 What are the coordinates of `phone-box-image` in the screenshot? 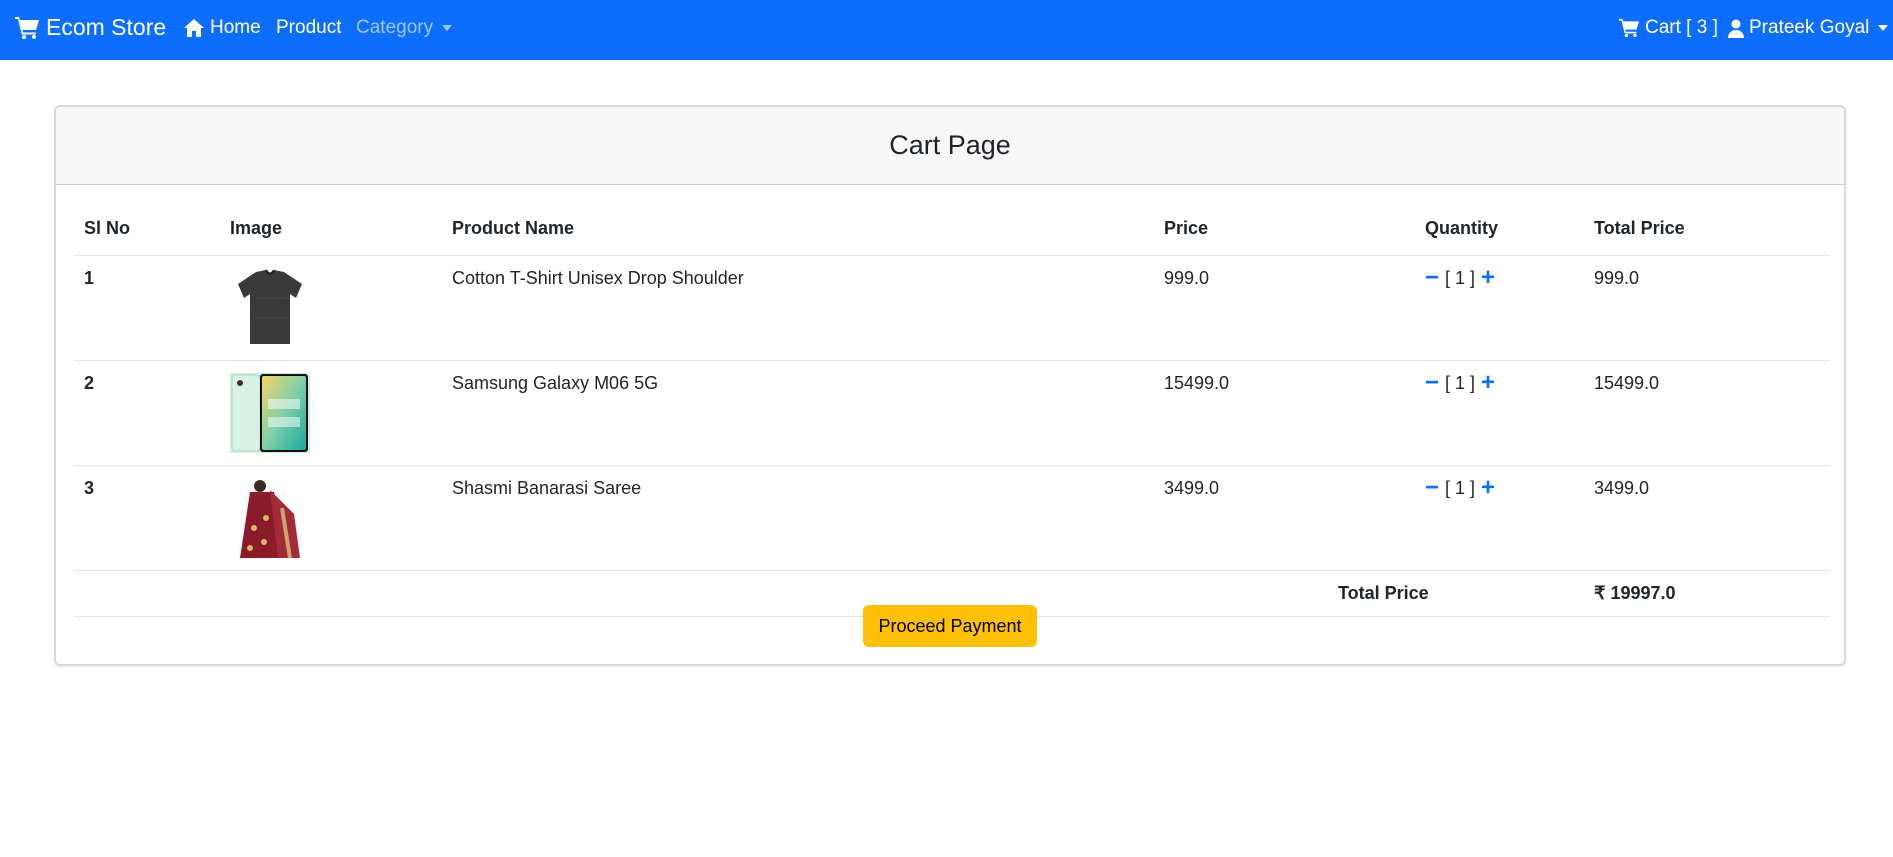 It's located at (270, 412).